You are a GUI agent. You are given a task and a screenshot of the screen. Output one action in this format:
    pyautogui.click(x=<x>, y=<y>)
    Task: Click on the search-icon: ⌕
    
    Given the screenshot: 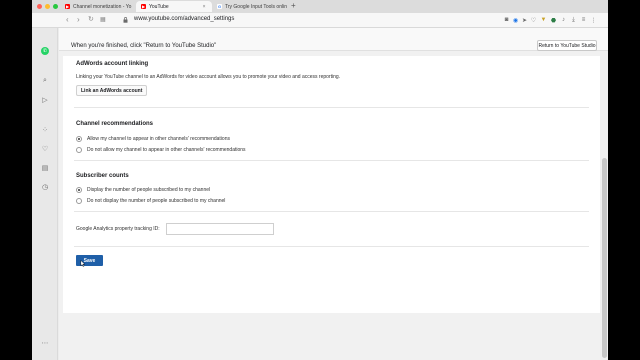 What is the action you would take?
    pyautogui.click(x=45, y=81)
    